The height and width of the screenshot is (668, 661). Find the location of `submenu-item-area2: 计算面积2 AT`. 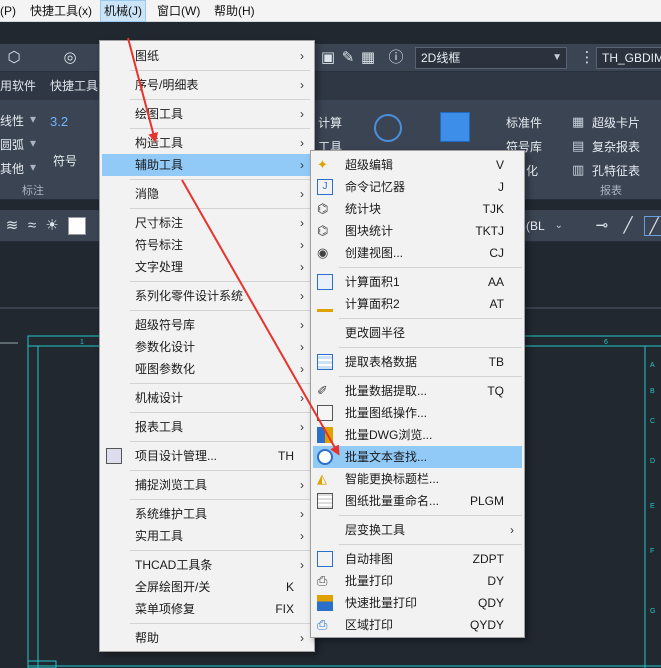

submenu-item-area2: 计算面积2 AT is located at coordinates (417, 304).